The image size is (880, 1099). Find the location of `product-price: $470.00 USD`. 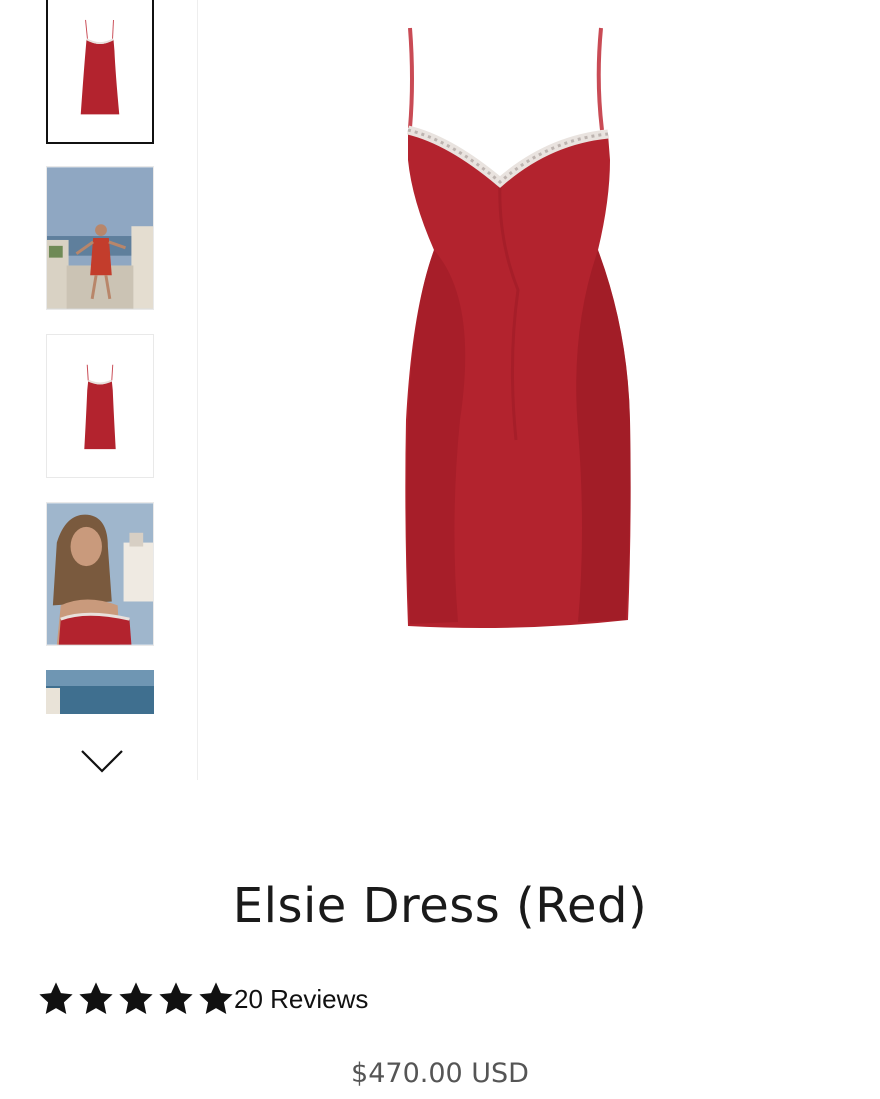

product-price: $470.00 USD is located at coordinates (440, 1073).